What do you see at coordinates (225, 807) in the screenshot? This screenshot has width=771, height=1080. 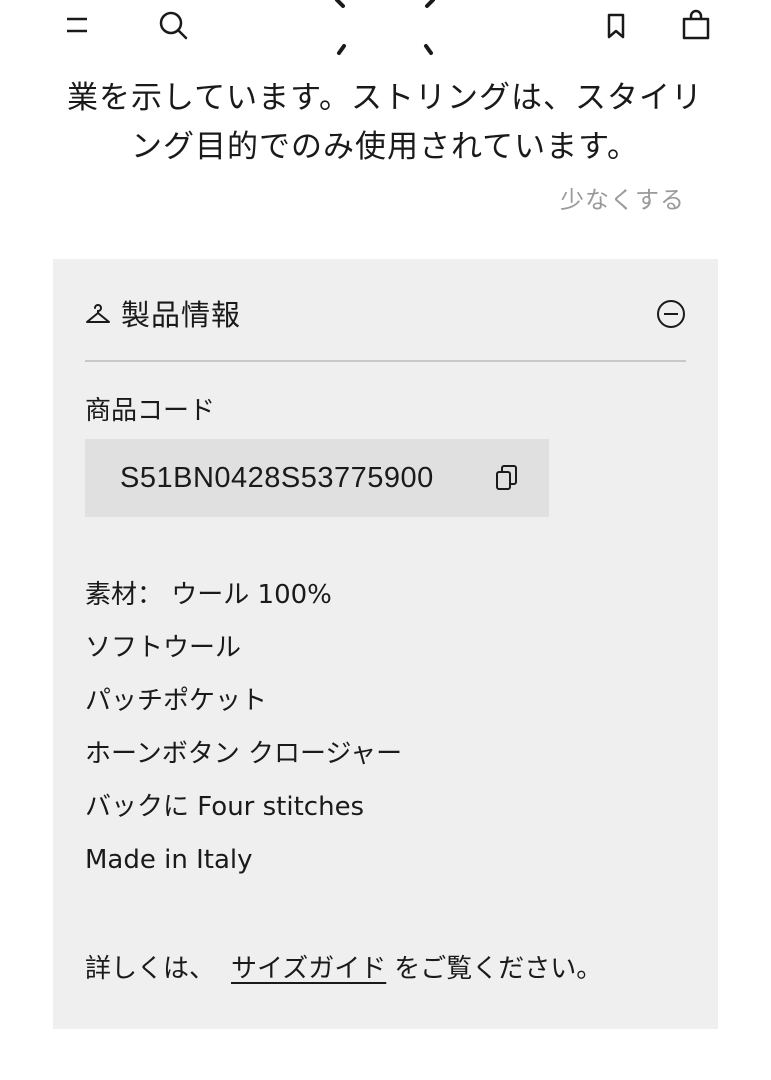 I see `feature-item: バックに Four stitches` at bounding box center [225, 807].